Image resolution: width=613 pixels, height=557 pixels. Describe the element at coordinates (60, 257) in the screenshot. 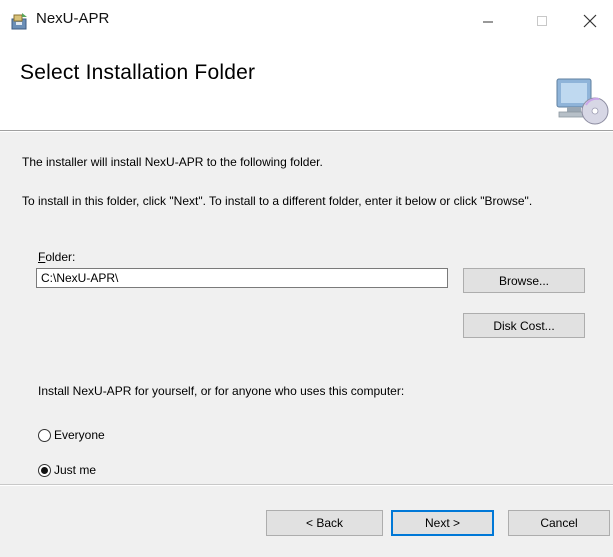

I see `folder-label-text: older:` at that location.